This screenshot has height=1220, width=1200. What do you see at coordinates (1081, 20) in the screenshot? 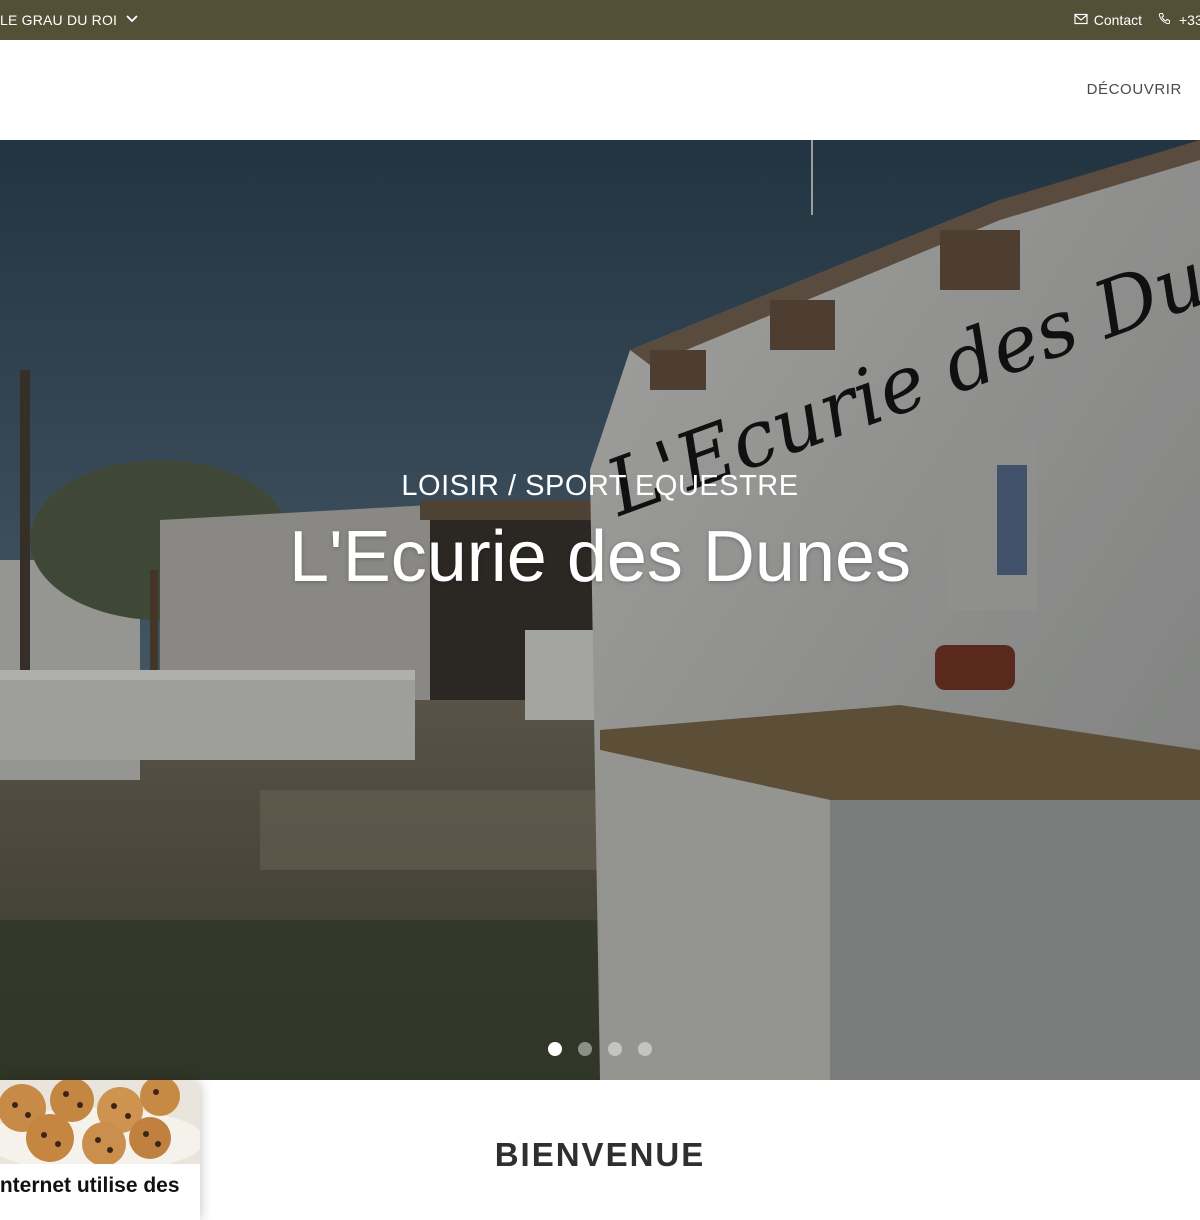
I see `envelope-icon` at bounding box center [1081, 20].